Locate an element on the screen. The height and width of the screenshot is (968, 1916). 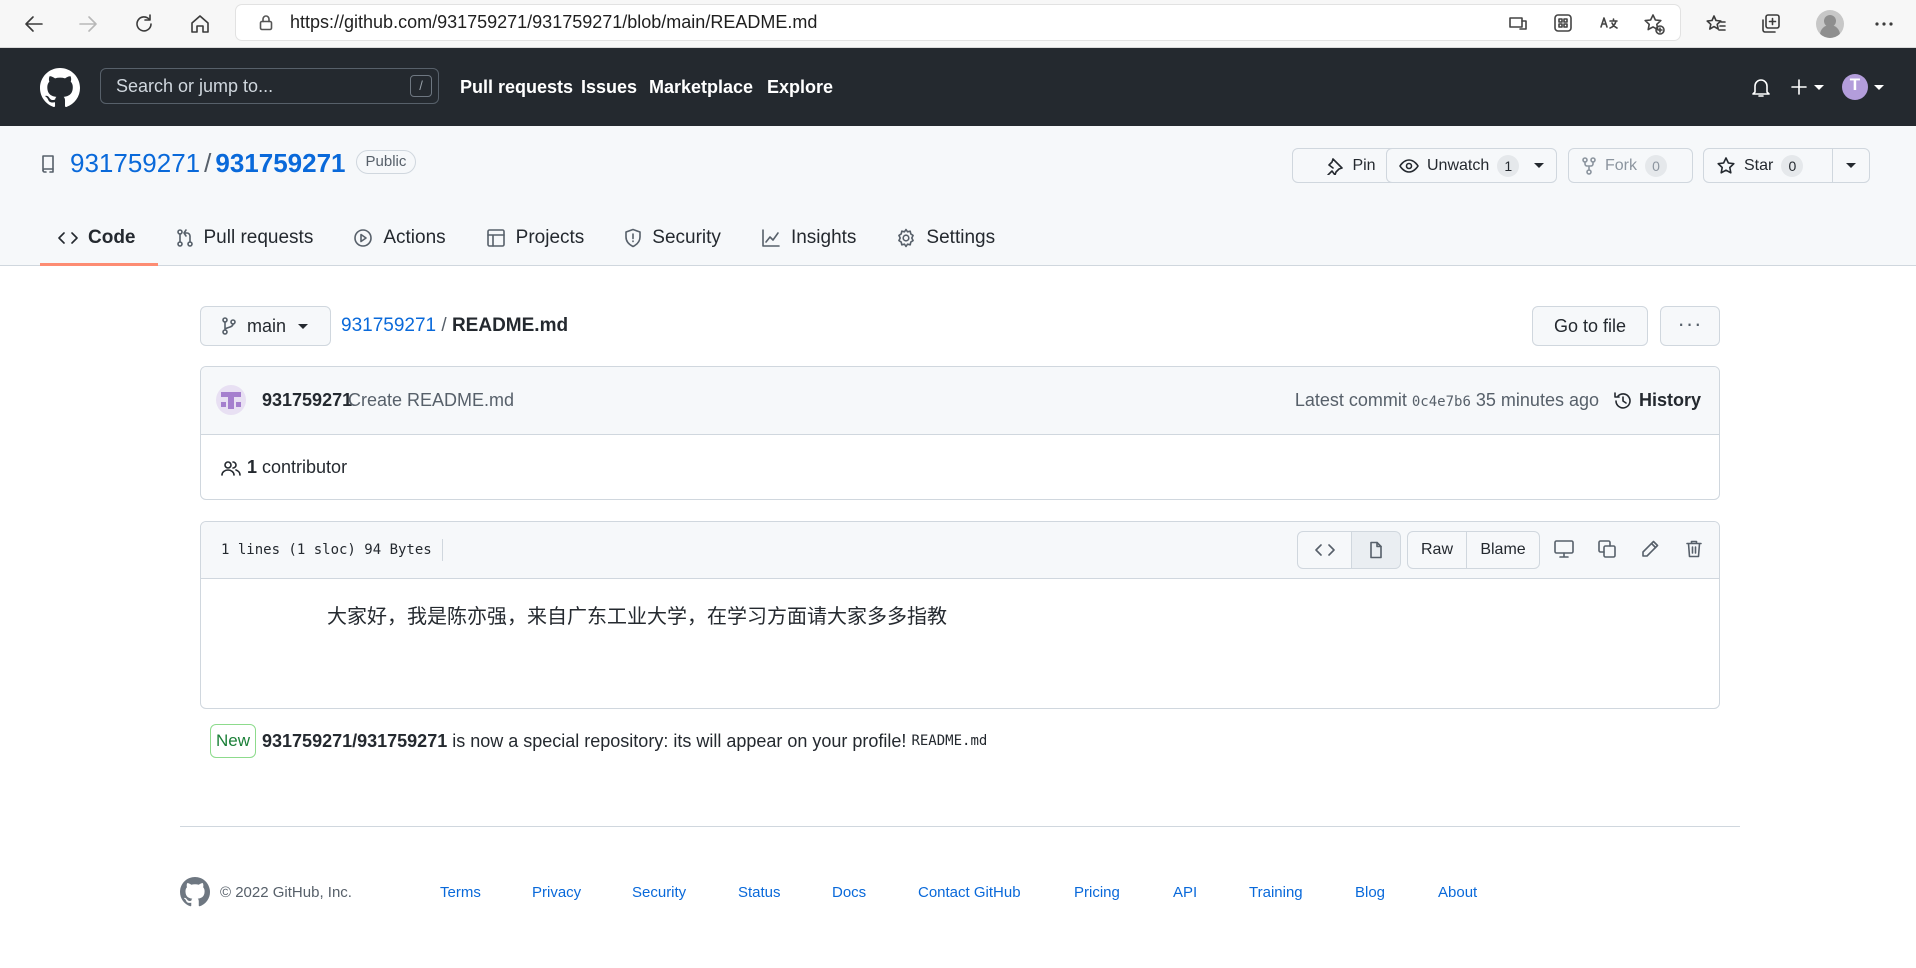
footer-link-about: About is located at coordinates (1457, 893).